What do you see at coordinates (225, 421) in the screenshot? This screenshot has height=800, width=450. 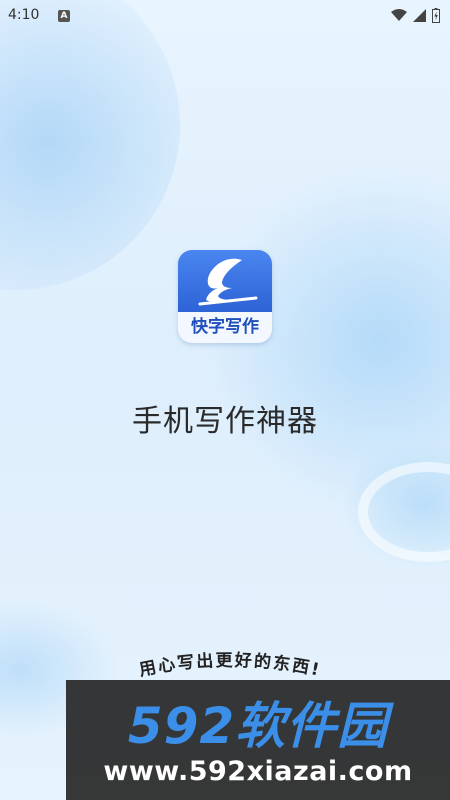 I see `slogan: 手机写作神器` at bounding box center [225, 421].